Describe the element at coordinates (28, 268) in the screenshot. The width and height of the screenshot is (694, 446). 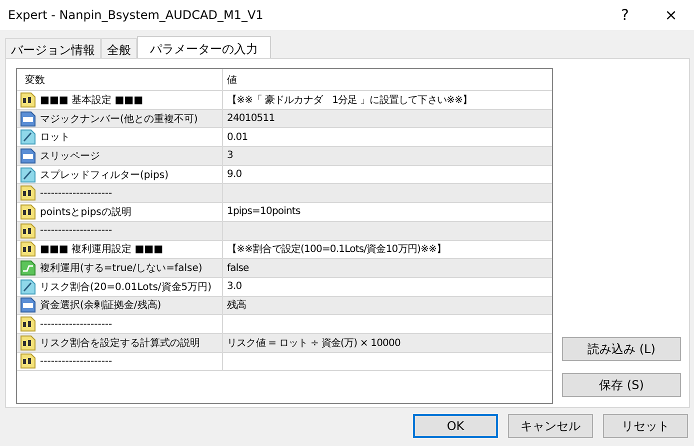
I see `boolean-type-icon` at that location.